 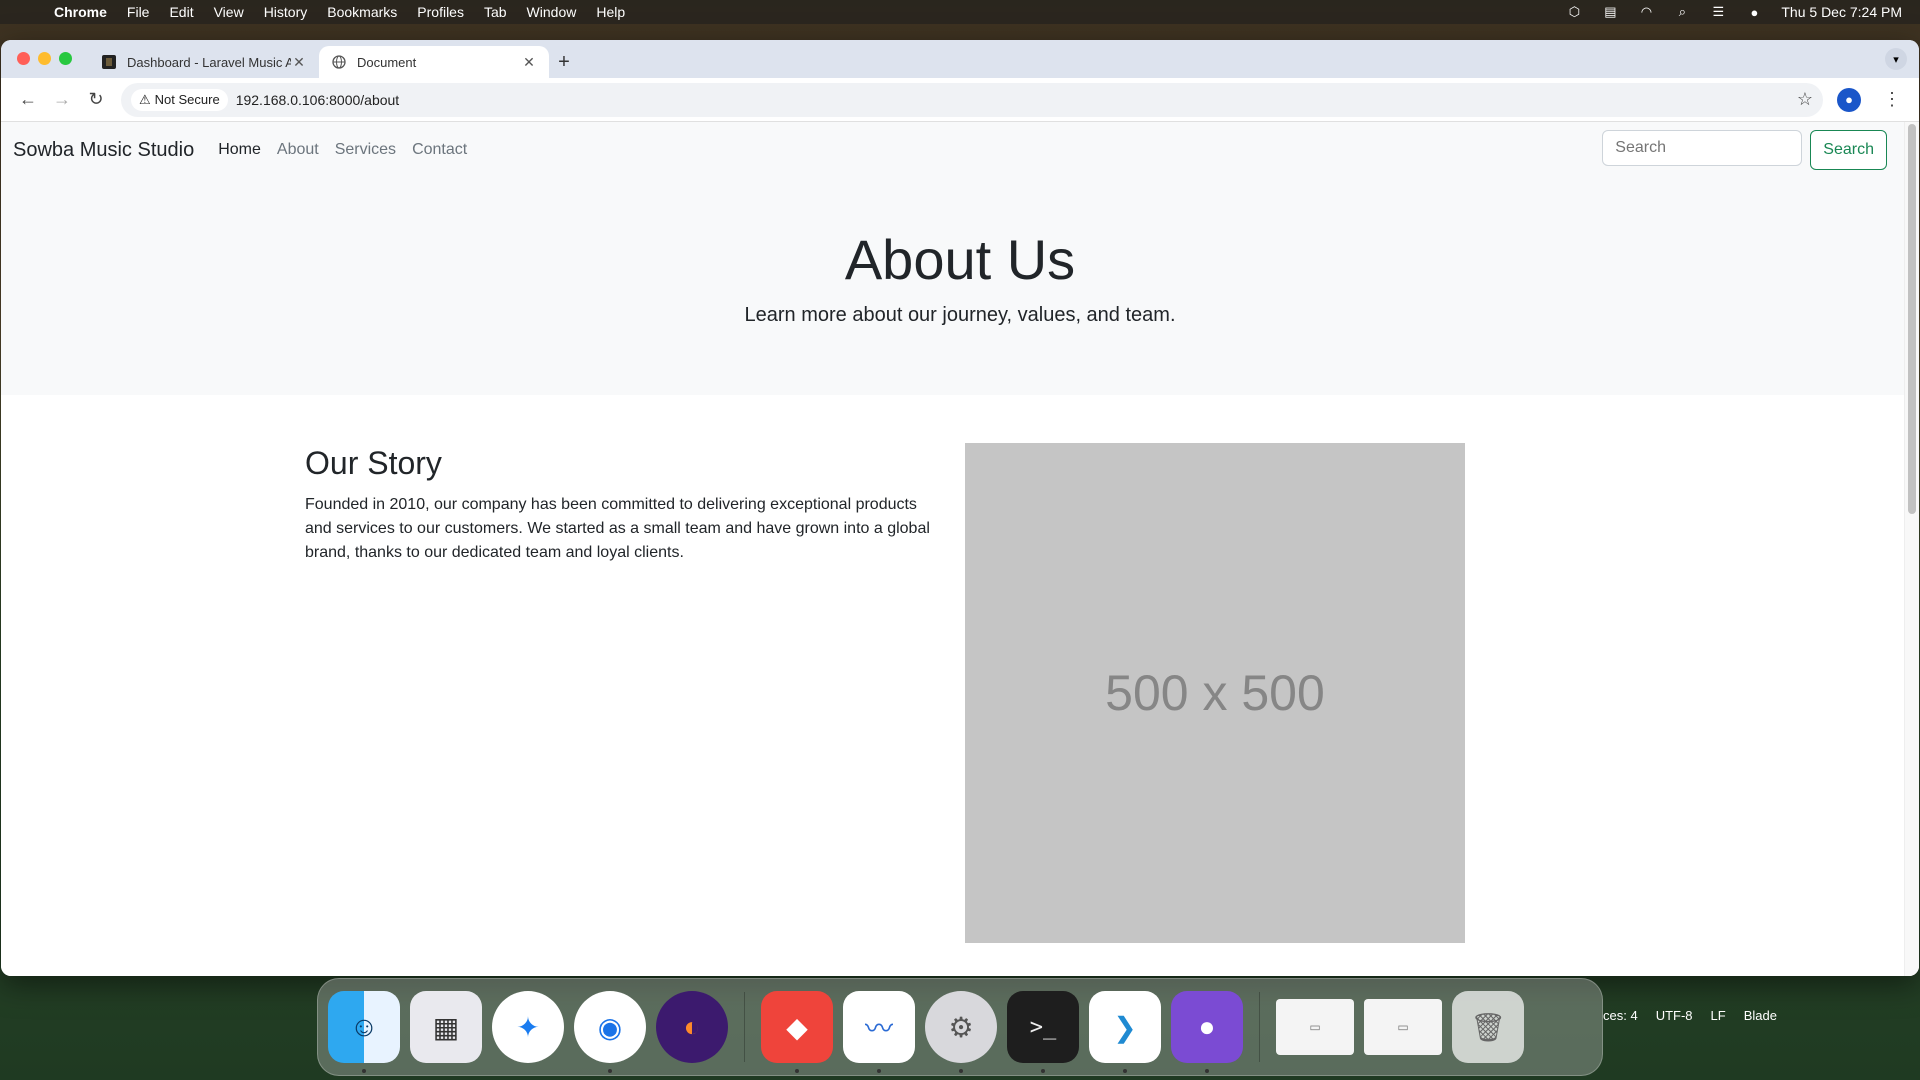 I want to click on site-search-button: Search, so click(x=1848, y=150).